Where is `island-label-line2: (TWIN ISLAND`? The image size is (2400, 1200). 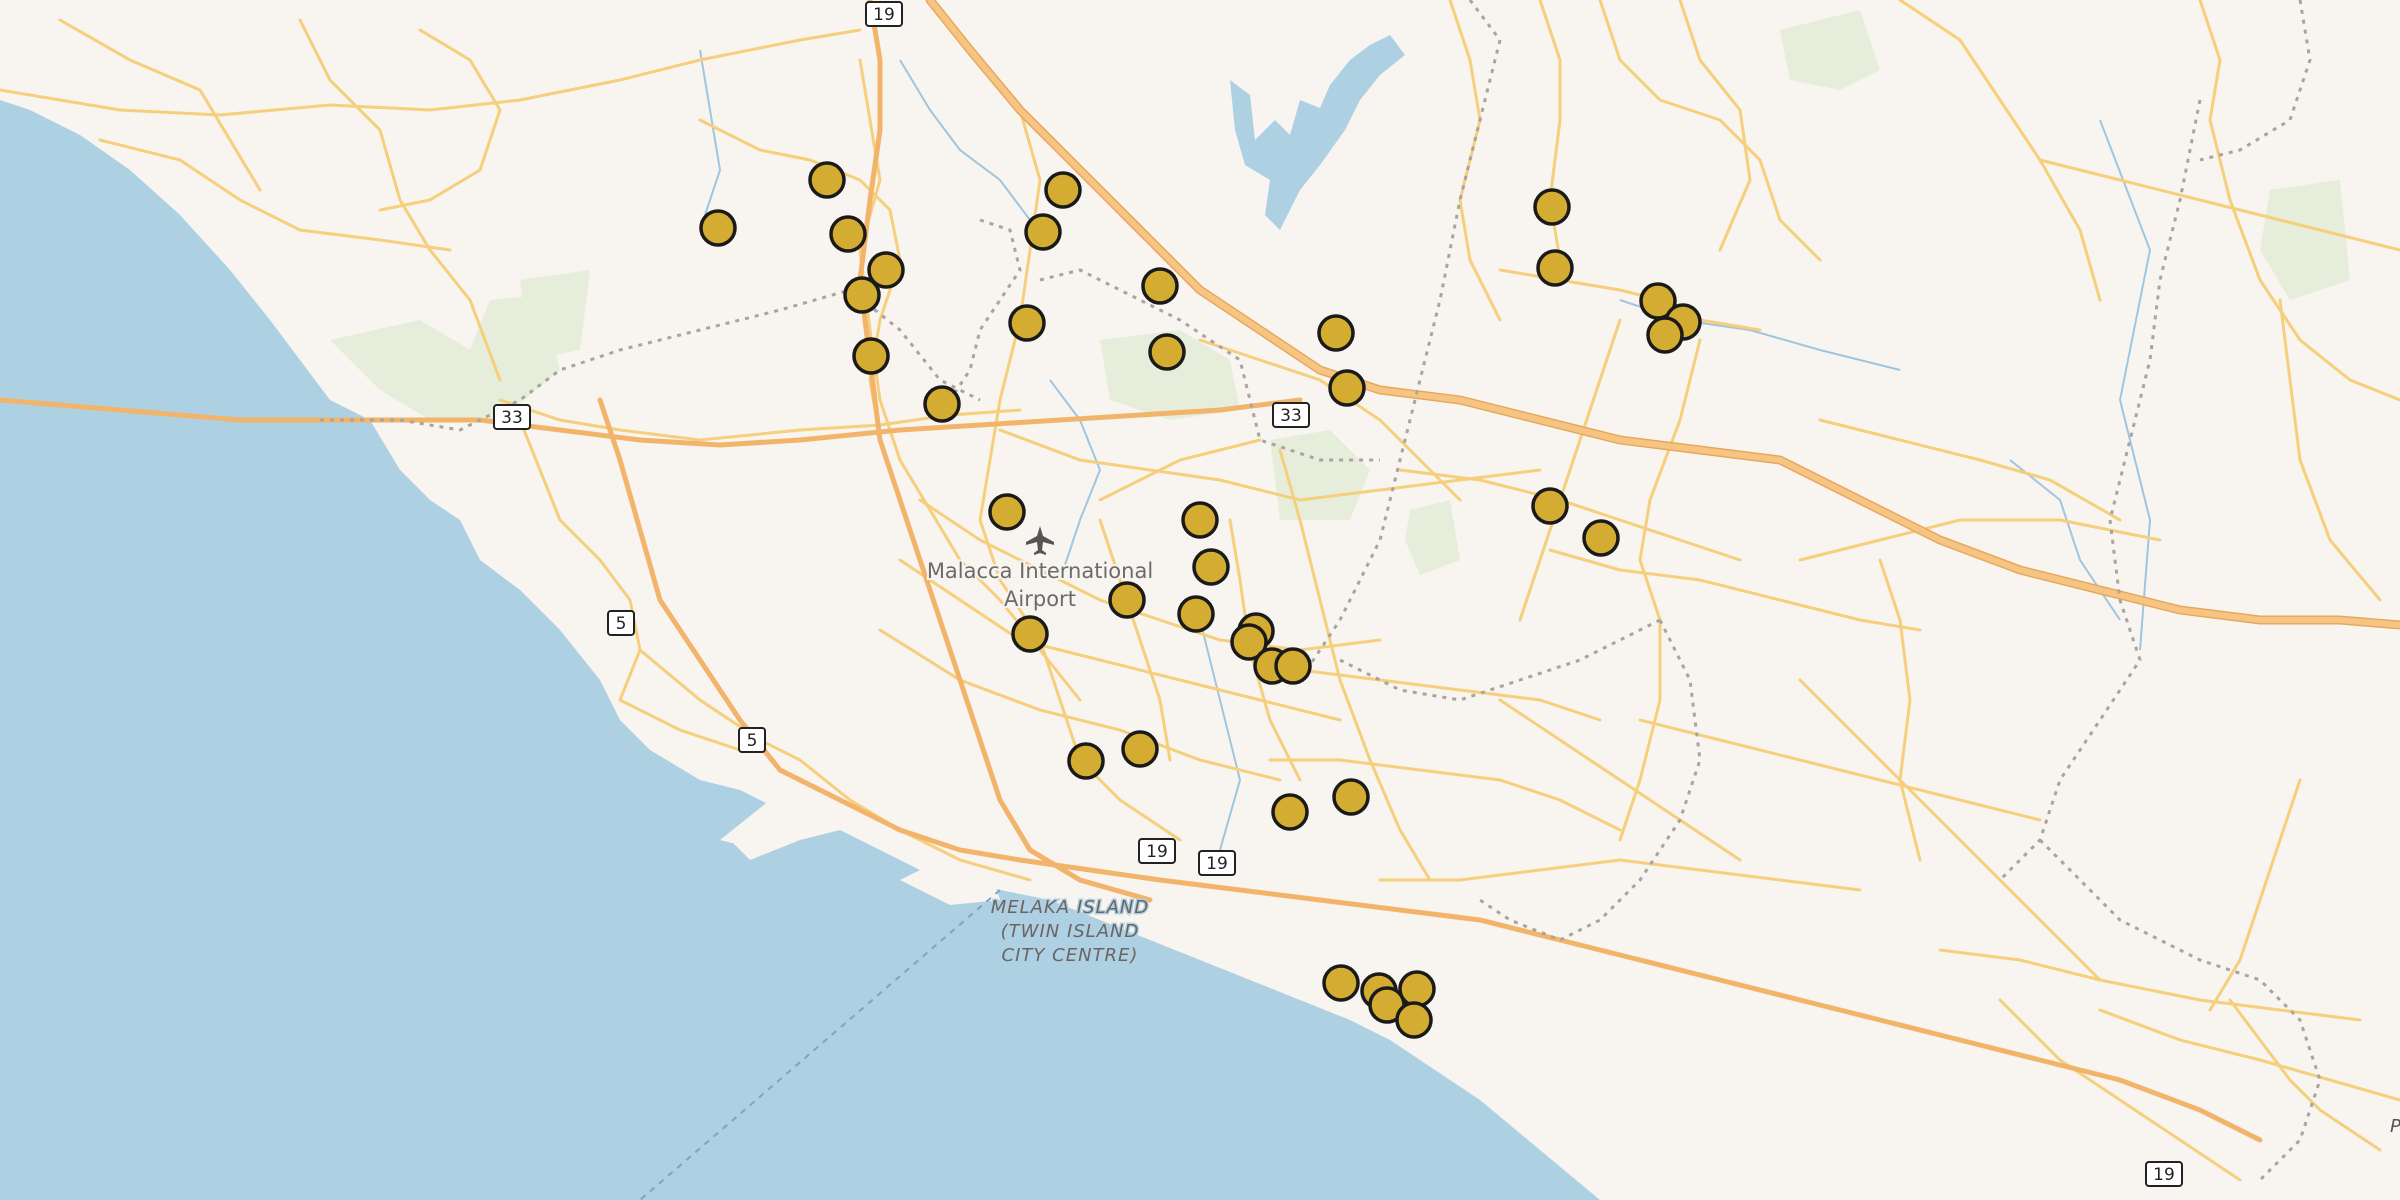
island-label-line2: (TWIN ISLAND is located at coordinates (1070, 931).